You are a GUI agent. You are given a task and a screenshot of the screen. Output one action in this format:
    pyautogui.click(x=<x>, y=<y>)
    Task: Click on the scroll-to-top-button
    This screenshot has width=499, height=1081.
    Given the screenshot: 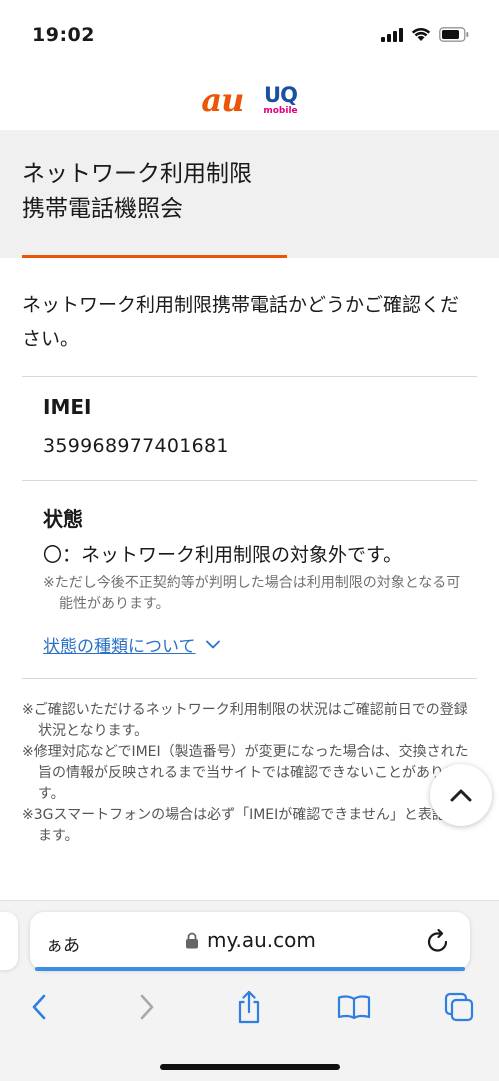 What is the action you would take?
    pyautogui.click(x=461, y=795)
    